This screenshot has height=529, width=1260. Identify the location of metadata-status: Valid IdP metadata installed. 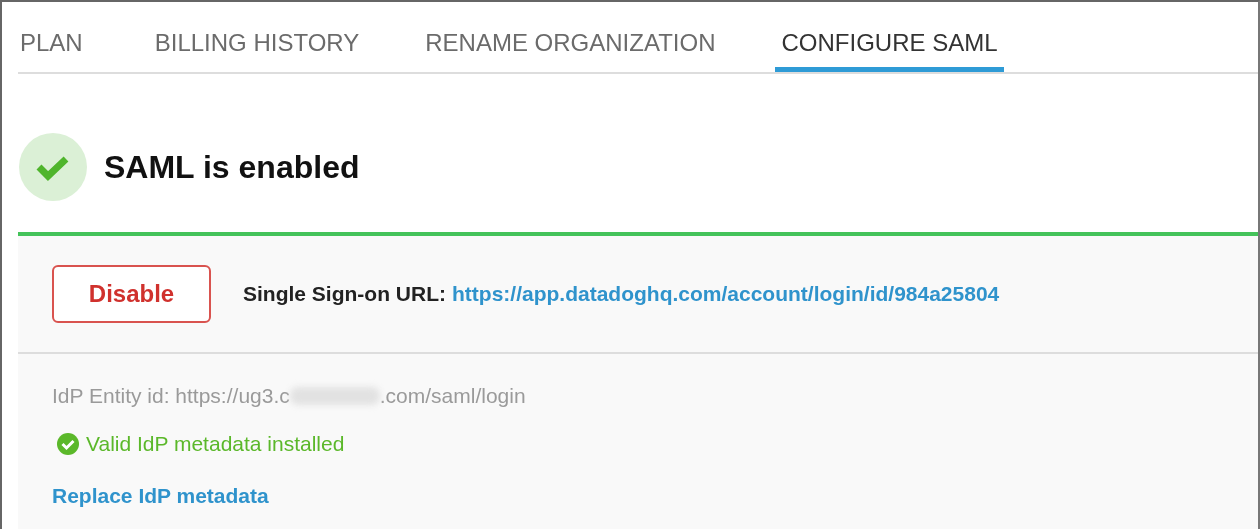
(215, 444).